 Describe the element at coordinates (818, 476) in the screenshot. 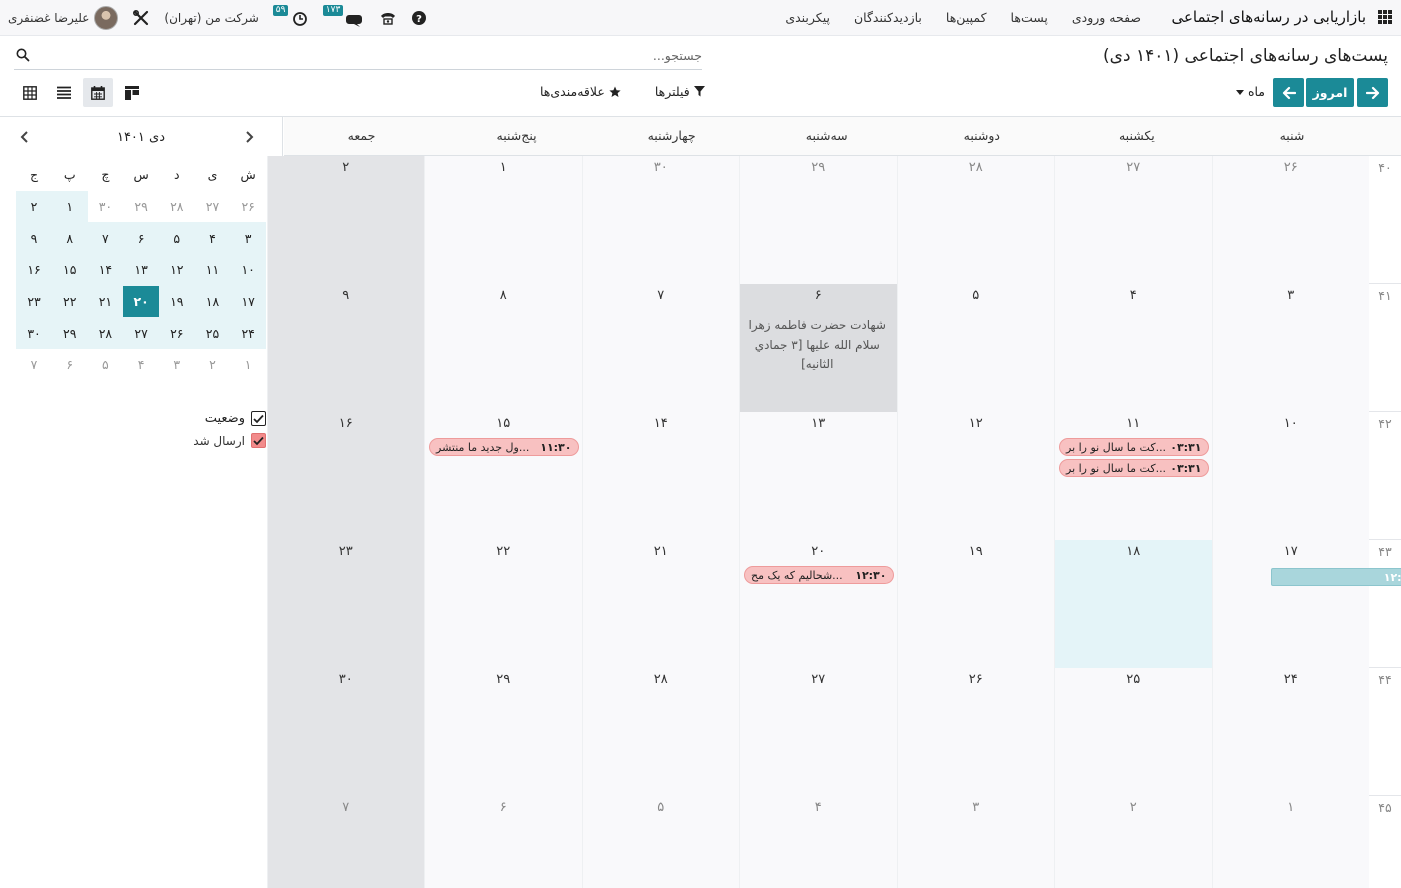

I see `calendar-day-cell: ۱۳` at that location.